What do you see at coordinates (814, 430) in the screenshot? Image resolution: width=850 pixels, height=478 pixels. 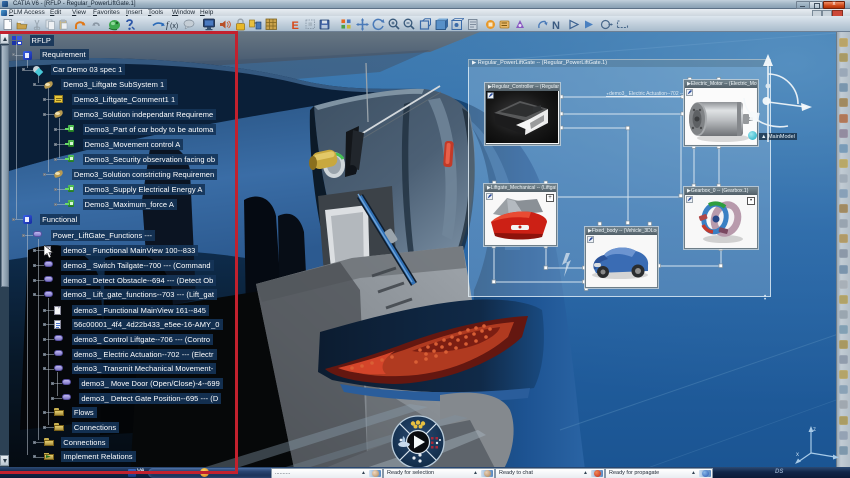 I see `svg-text: z` at bounding box center [814, 430].